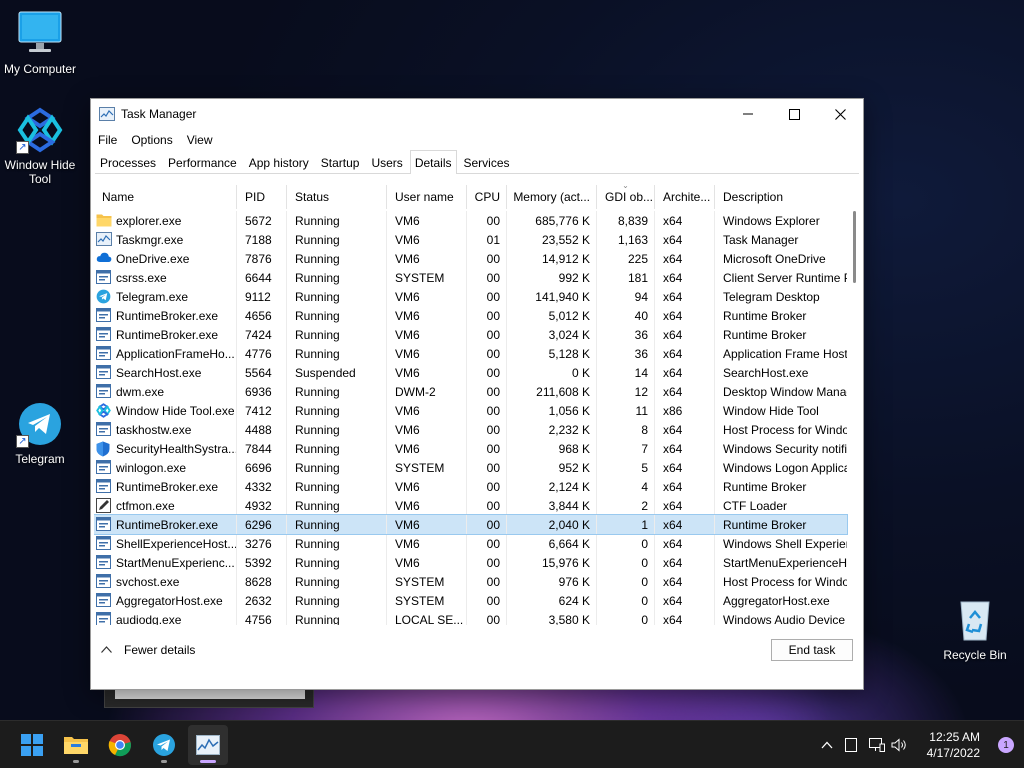 The image size is (1024, 768). What do you see at coordinates (148, 650) in the screenshot?
I see `fewer-details-button: Fewer details` at bounding box center [148, 650].